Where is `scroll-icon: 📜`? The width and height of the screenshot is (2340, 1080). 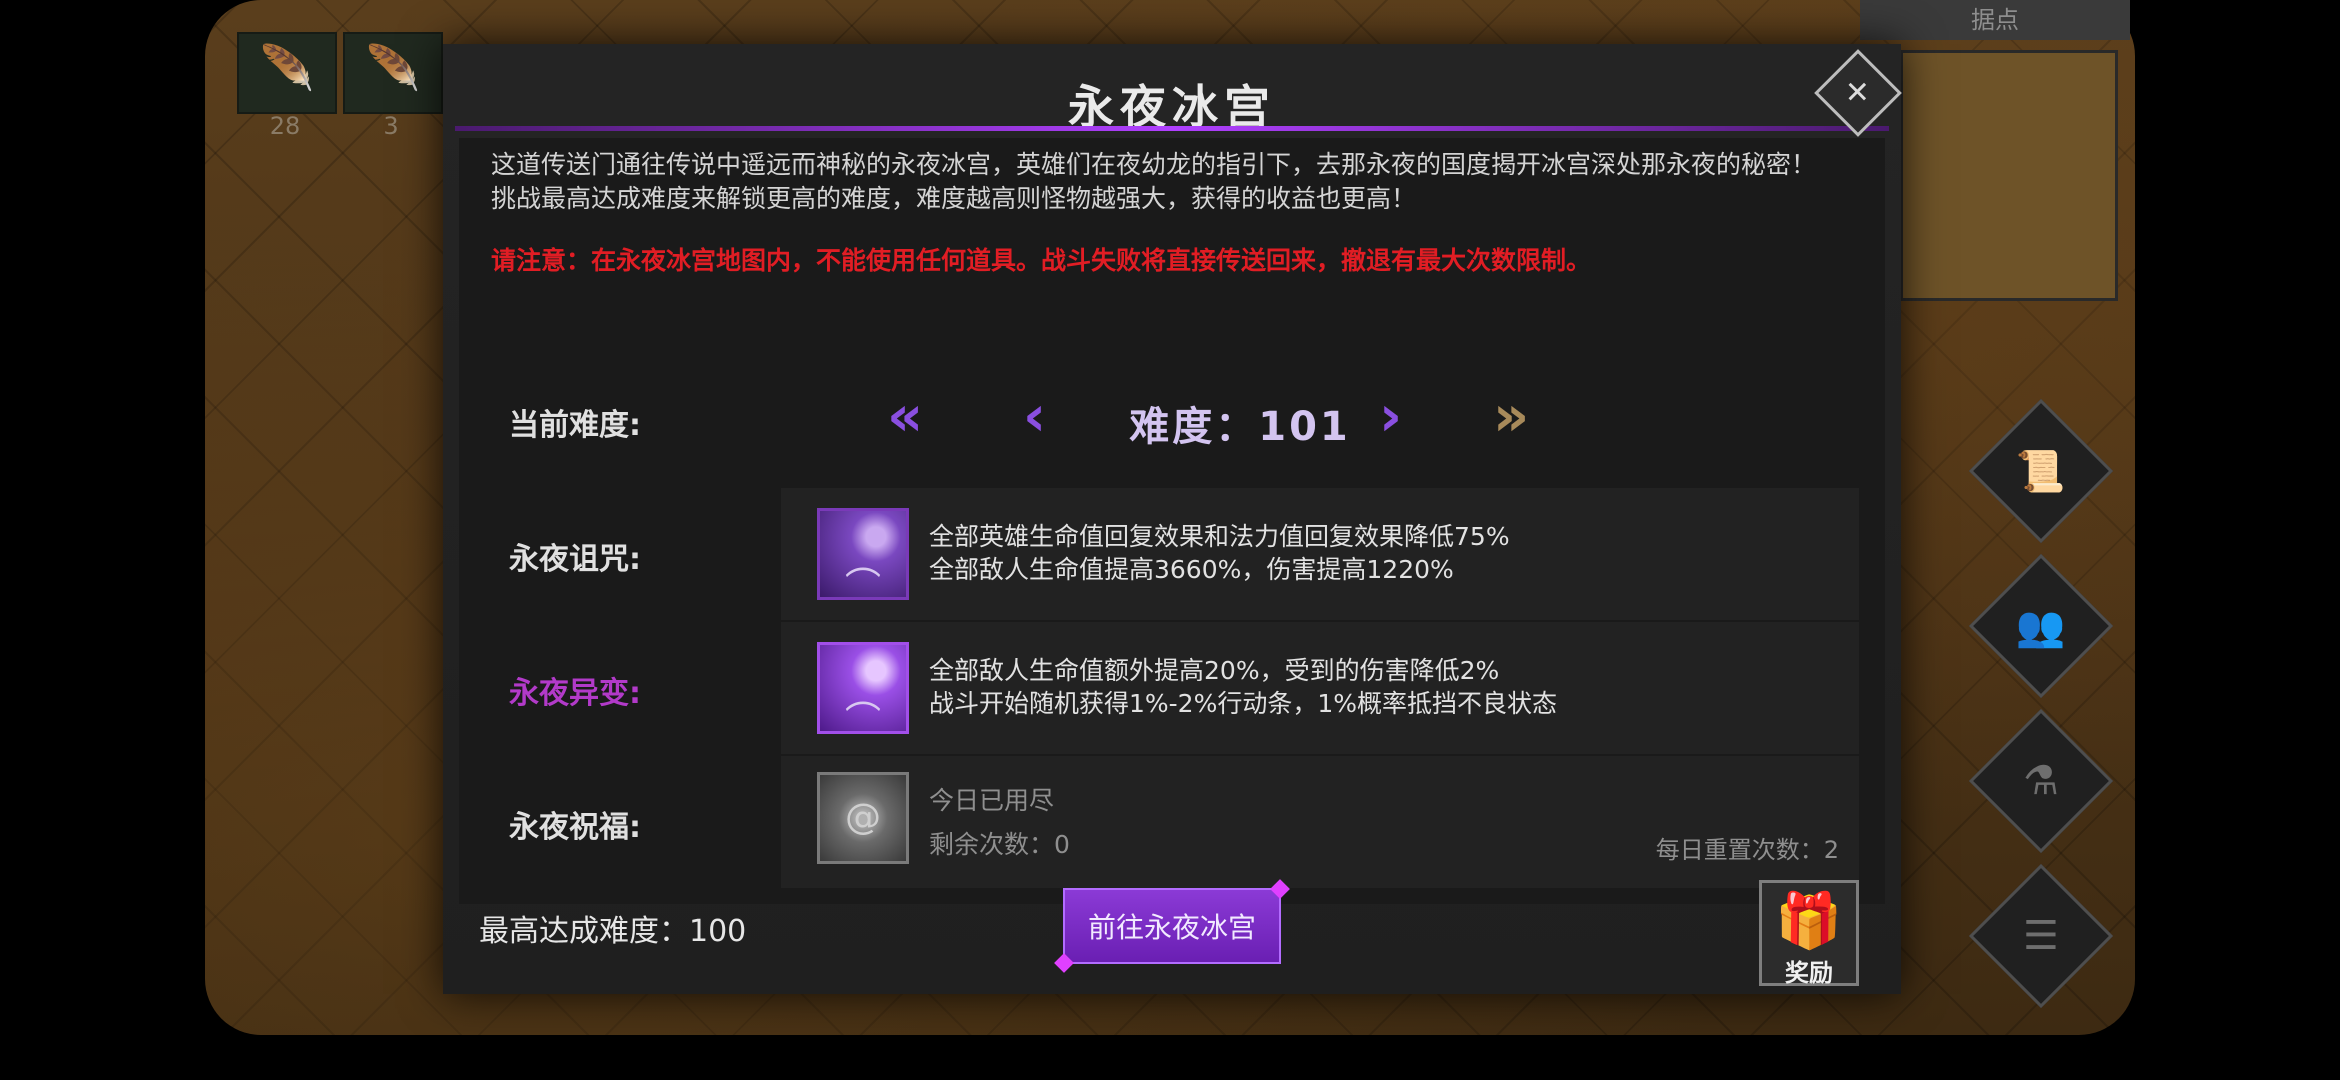
scroll-icon: 📜 is located at coordinates (2041, 471).